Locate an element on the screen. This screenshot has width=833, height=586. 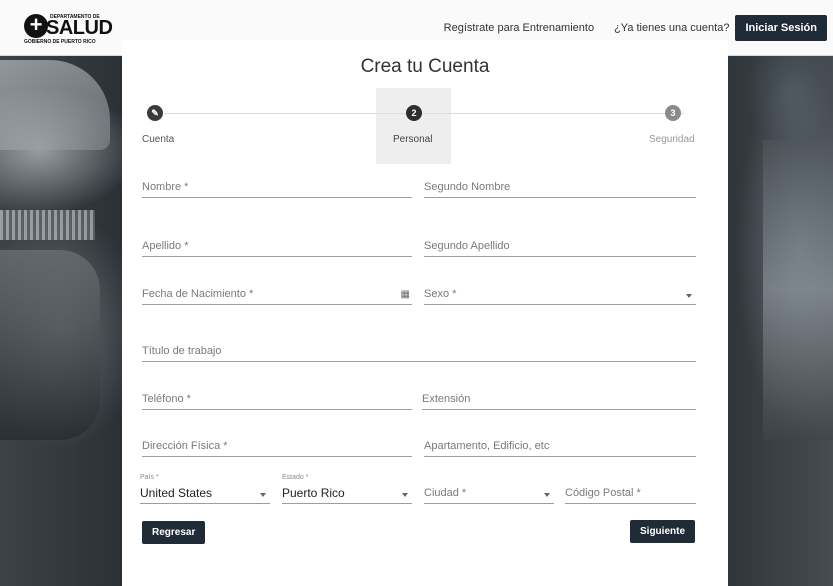
step-cuenta-edit-icon: ✎ is located at coordinates (155, 113).